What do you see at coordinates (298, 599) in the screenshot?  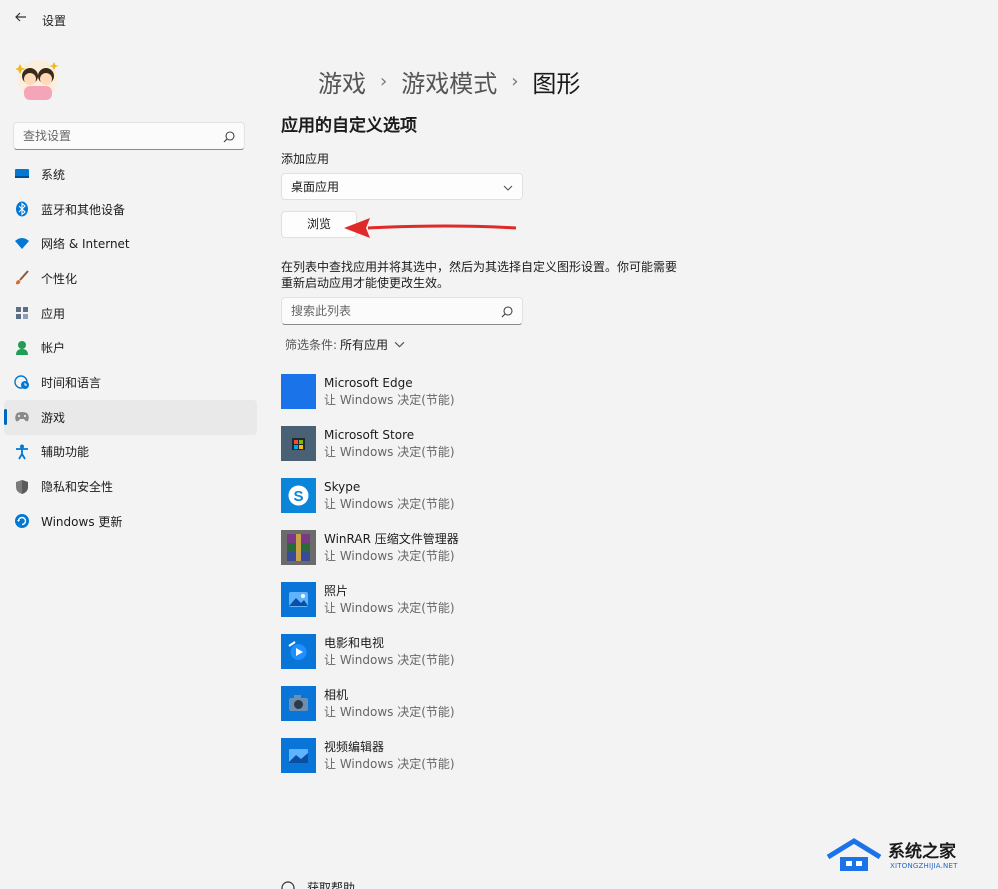 I see `photos-icon` at bounding box center [298, 599].